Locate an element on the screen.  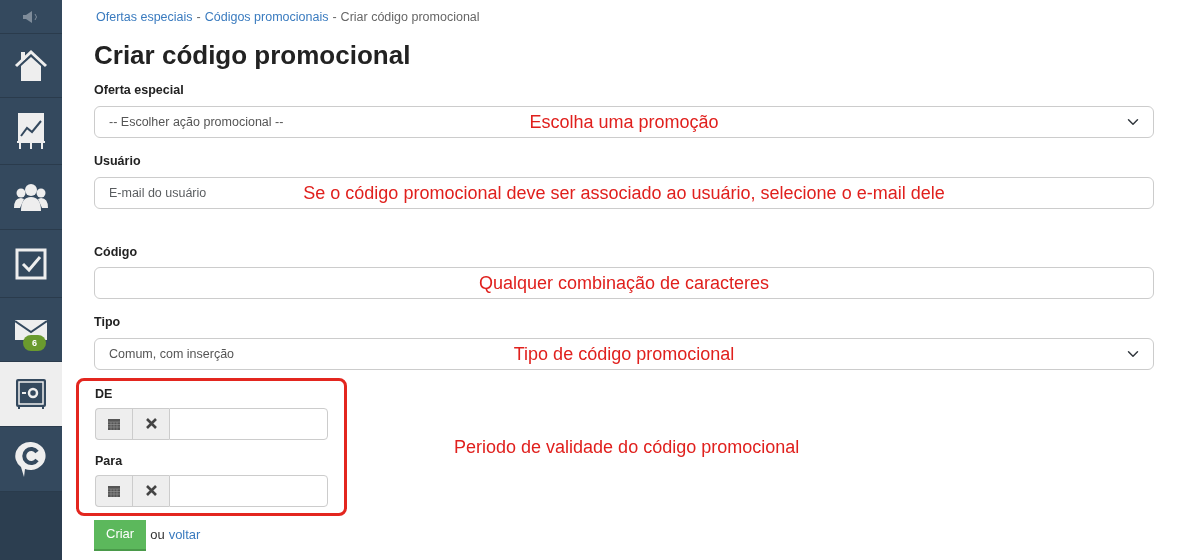
safe-icon is located at coordinates (31, 394).